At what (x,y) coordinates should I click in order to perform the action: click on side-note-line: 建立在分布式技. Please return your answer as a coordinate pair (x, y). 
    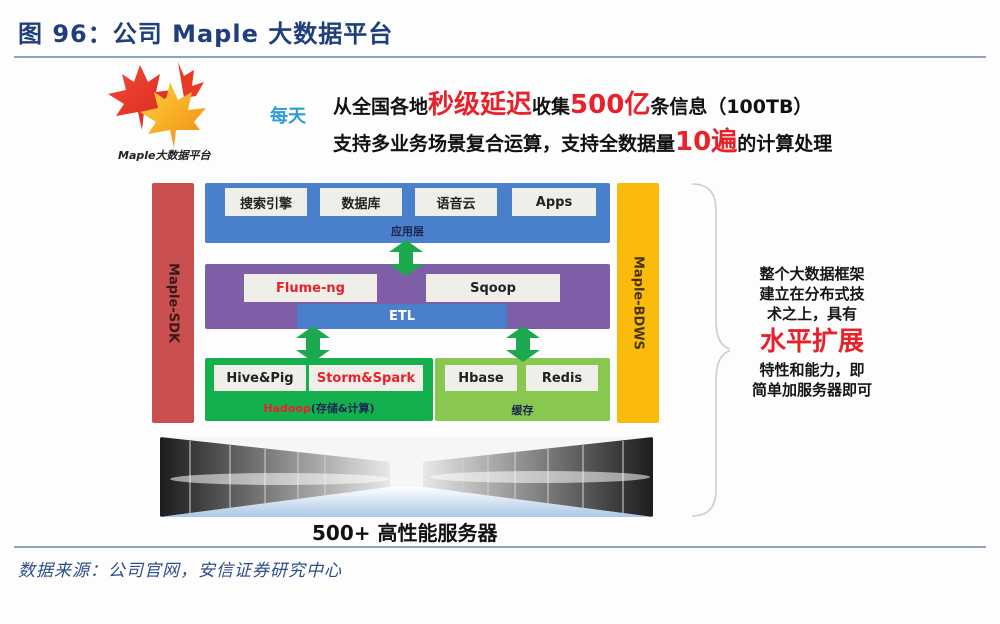
    Looking at the image, I should click on (812, 294).